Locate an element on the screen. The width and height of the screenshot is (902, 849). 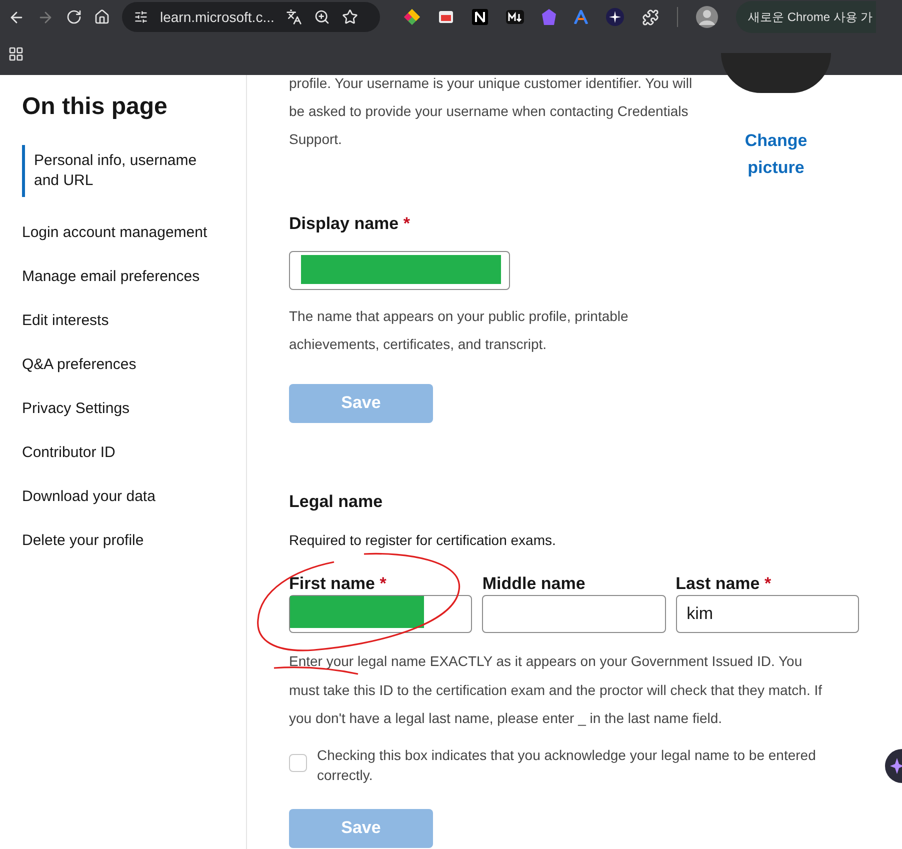
acknowledge-label: Checking this box indicates that you acknowledge your legal name to be entered correctly. is located at coordinates (567, 765).